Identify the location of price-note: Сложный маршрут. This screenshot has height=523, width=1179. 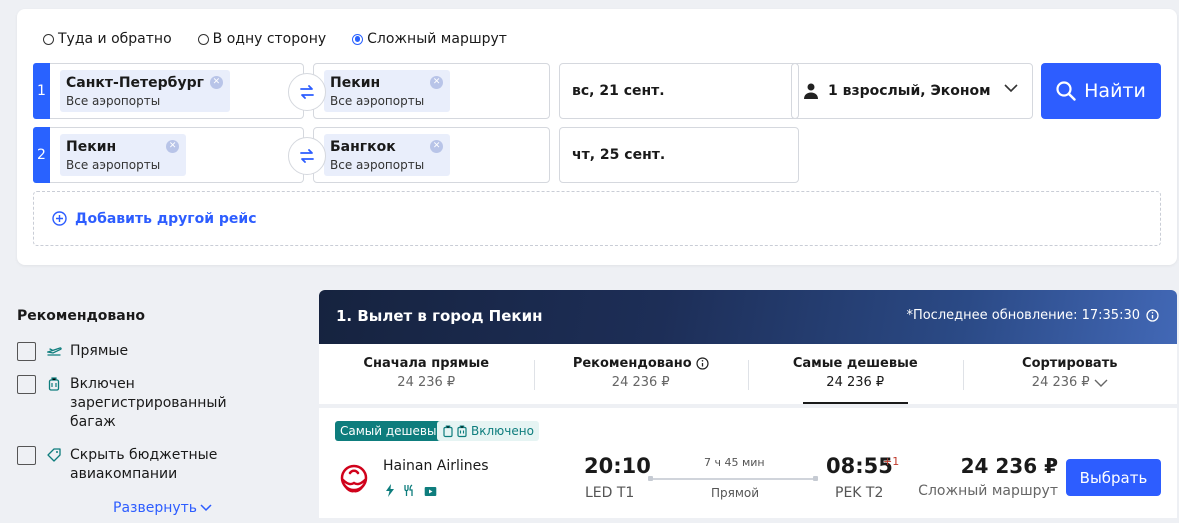
(988, 491).